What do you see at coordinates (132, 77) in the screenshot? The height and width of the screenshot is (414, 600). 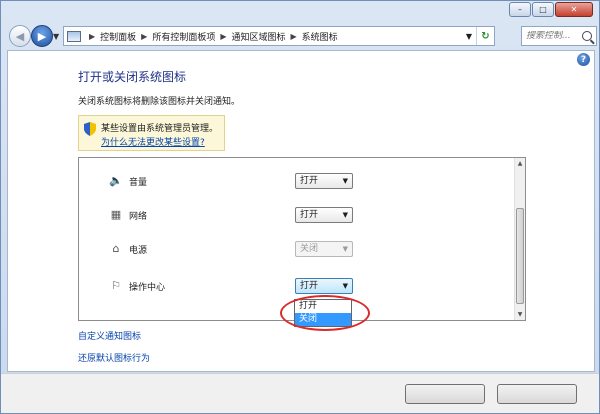 I see `page-title: 打开或关闭系统图标` at bounding box center [132, 77].